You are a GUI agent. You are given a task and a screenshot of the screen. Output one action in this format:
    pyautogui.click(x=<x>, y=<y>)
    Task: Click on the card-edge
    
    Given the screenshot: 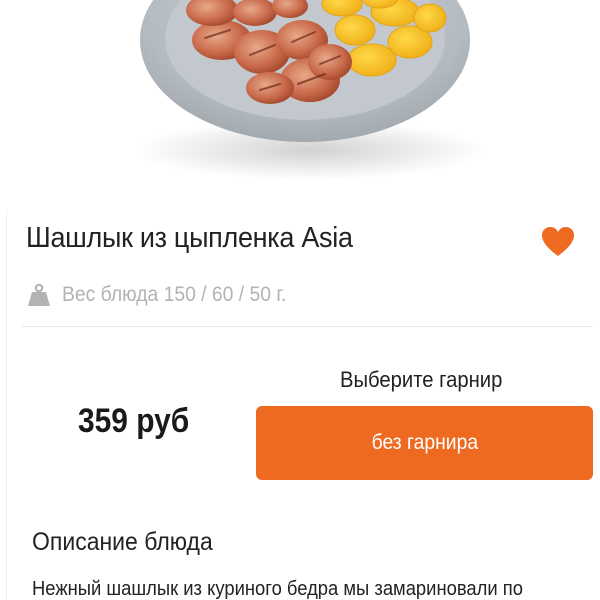 What is the action you would take?
    pyautogui.click(x=6, y=405)
    